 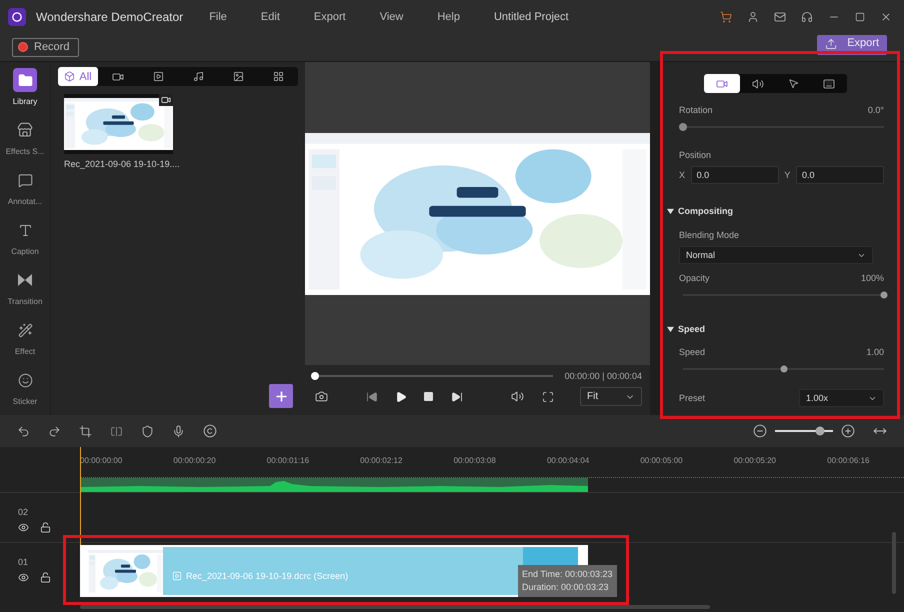 I want to click on sidebar-label: Caption, so click(x=25, y=251).